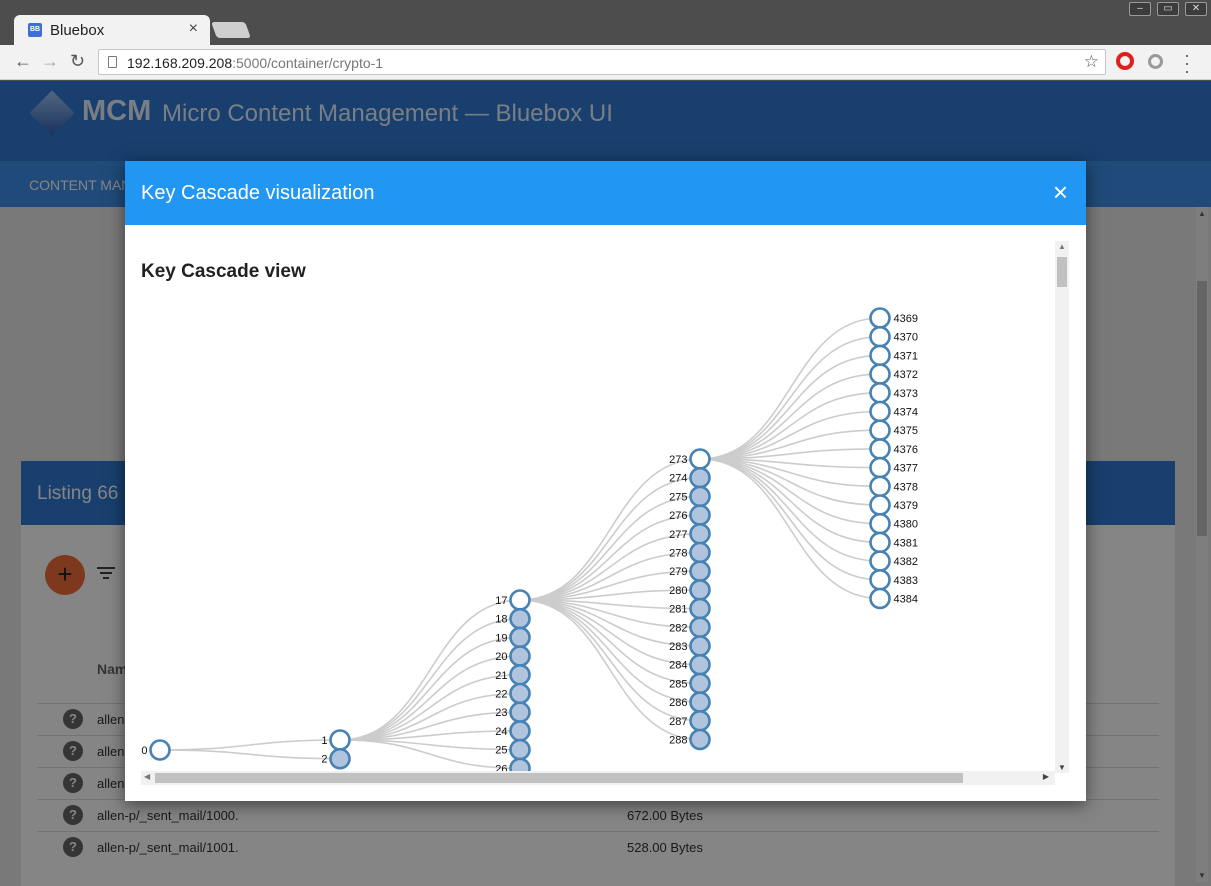 Image resolution: width=1211 pixels, height=886 pixels. Describe the element at coordinates (906, 600) in the screenshot. I see `tree-node-label: 4384` at that location.